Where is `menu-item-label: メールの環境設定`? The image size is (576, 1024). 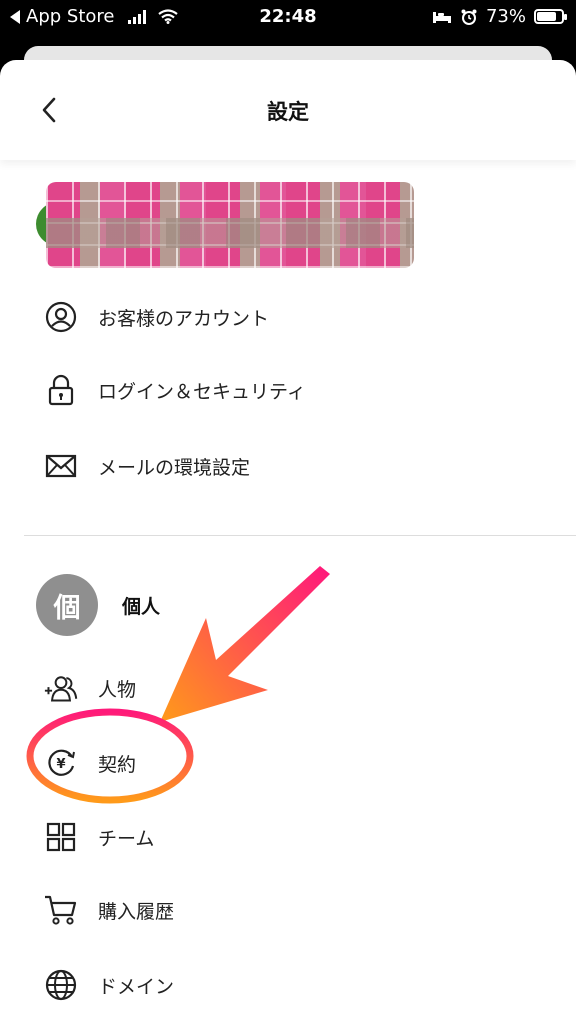
menu-item-label: メールの環境設定 is located at coordinates (174, 467).